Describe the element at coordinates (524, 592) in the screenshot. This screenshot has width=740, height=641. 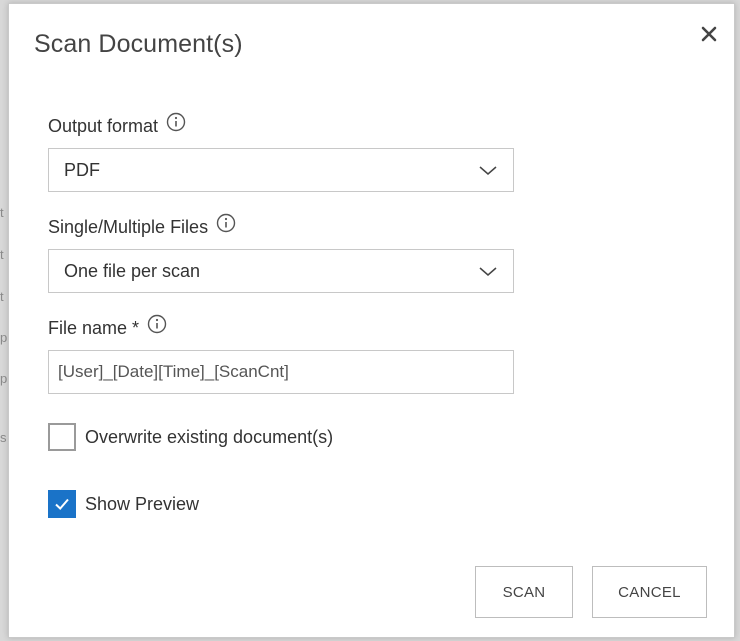
I see `scan-button: SCAN` at that location.